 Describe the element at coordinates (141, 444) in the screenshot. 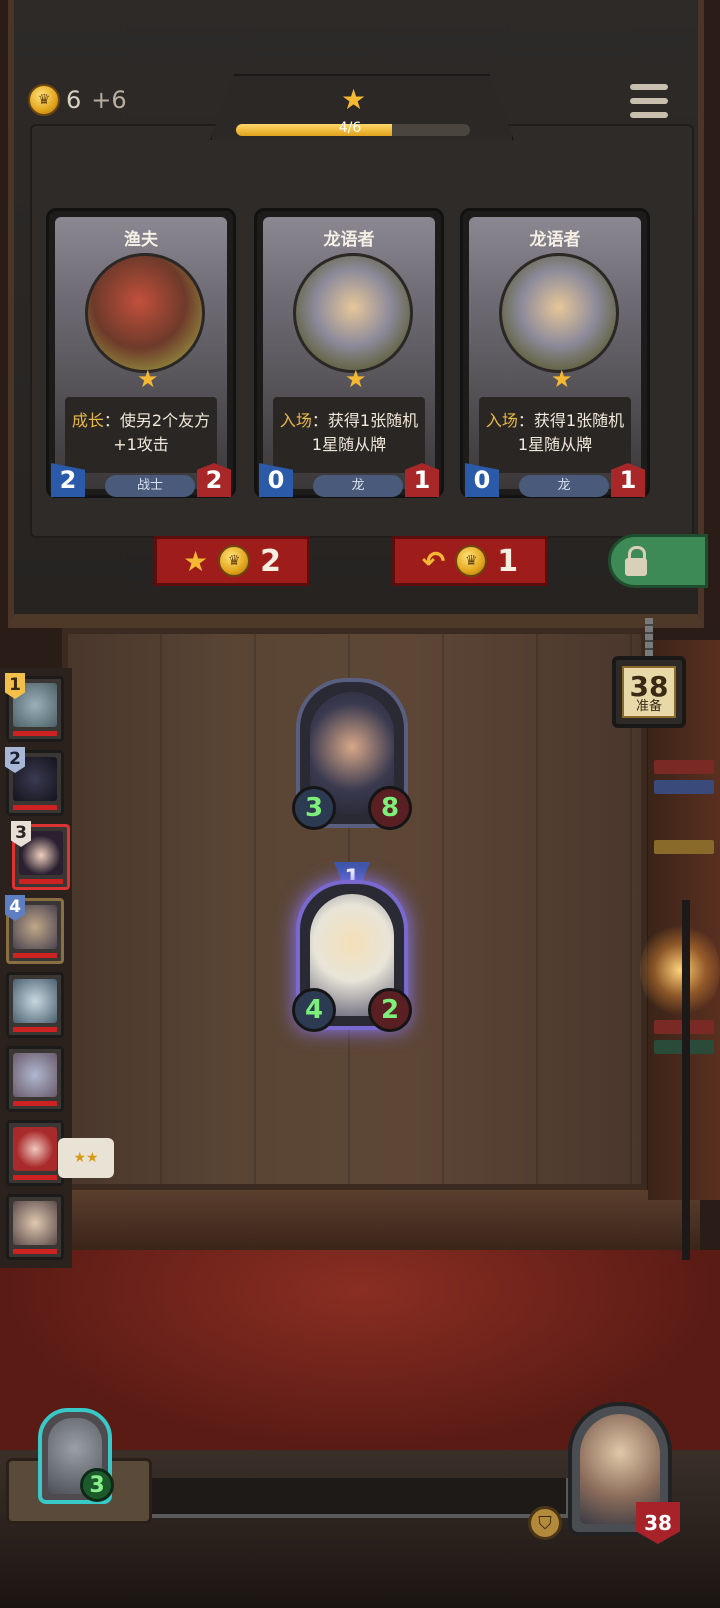

I see `card-text-line2: +1攻击` at that location.